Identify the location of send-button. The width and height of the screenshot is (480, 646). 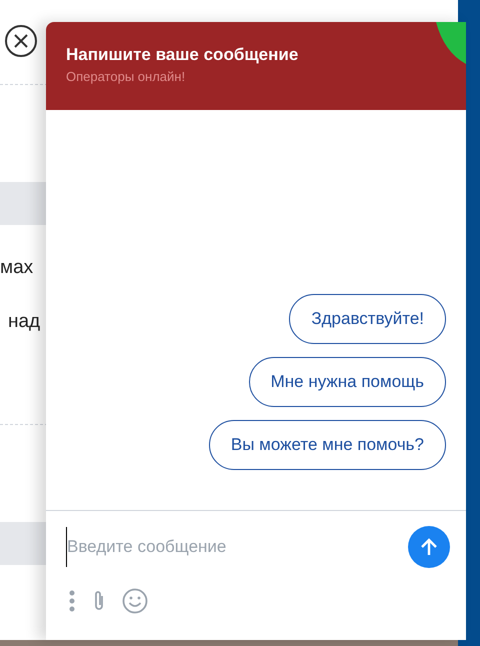
(429, 547).